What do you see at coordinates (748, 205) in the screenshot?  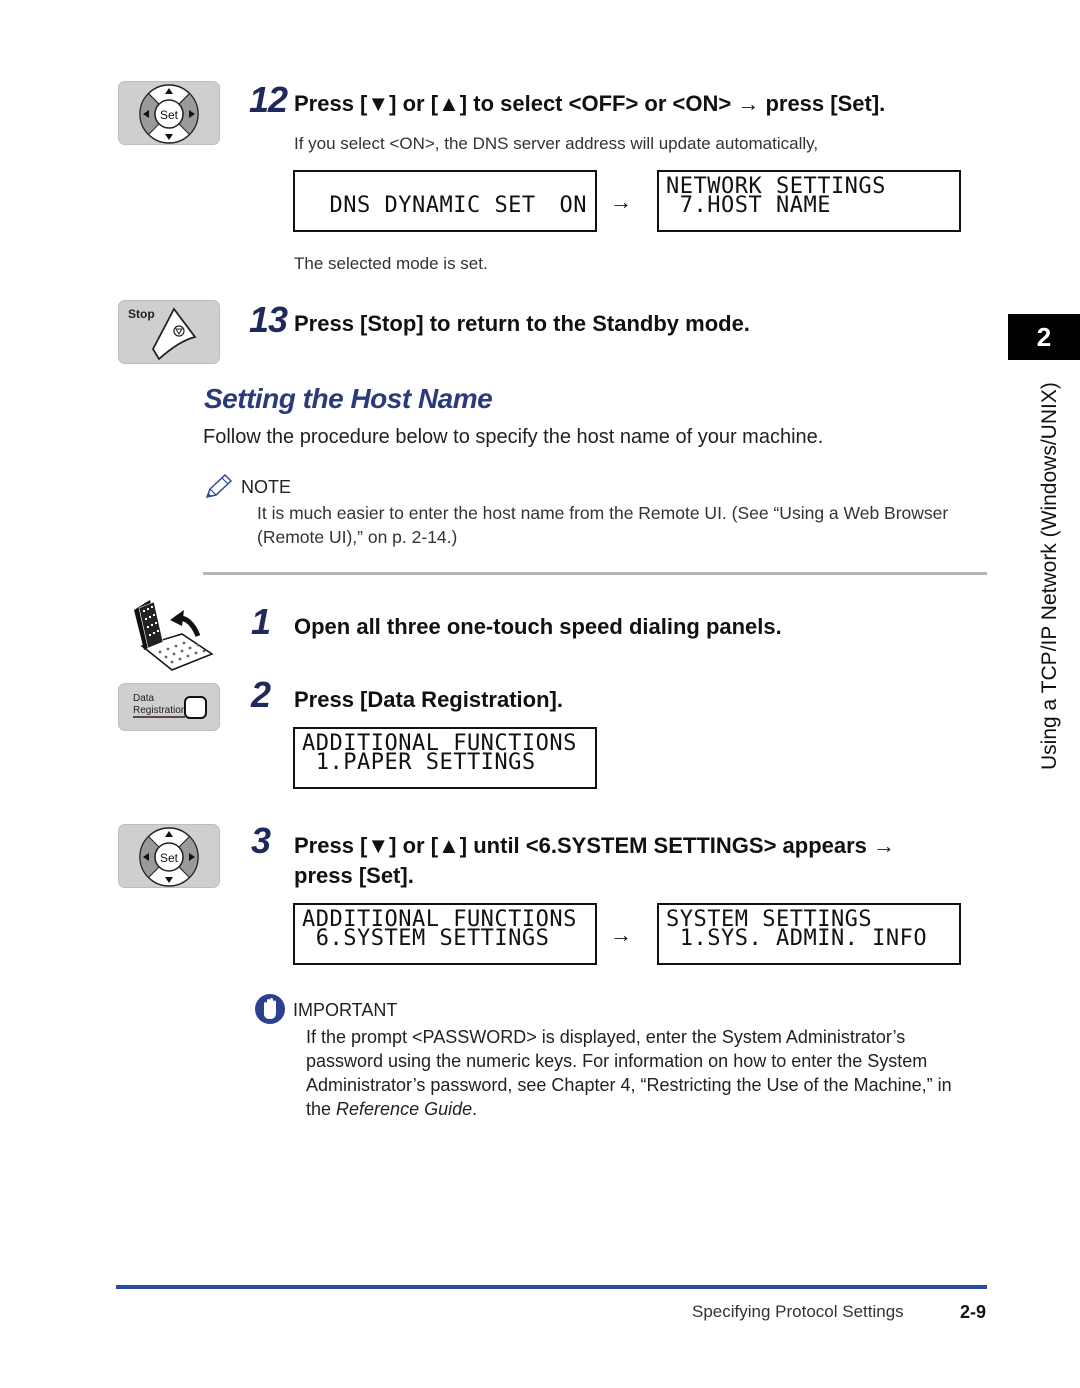 I see `lcd-line-2: 7.HOST NAME` at bounding box center [748, 205].